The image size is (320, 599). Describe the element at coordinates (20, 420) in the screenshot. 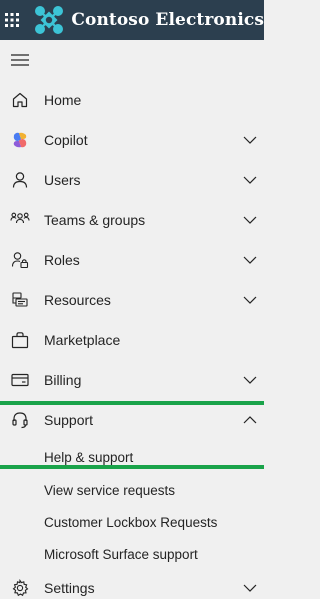

I see `headset-icon` at that location.